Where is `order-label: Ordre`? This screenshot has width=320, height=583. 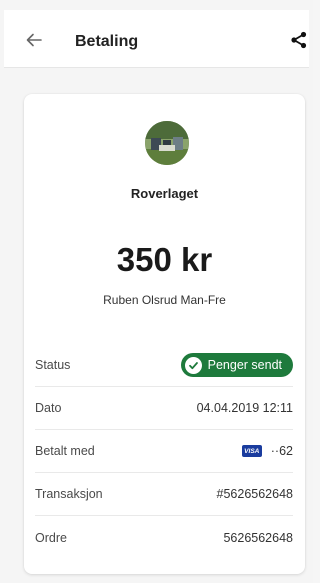
order-label: Ordre is located at coordinates (51, 537).